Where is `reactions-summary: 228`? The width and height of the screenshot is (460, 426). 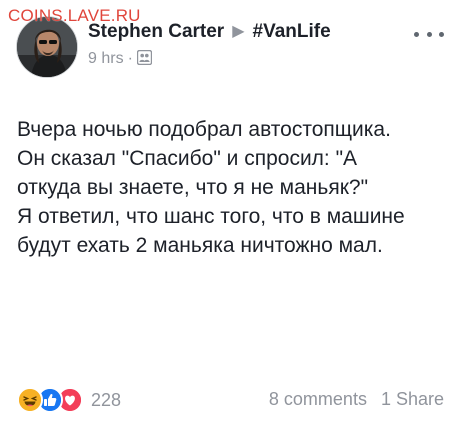 reactions-summary: 228 is located at coordinates (69, 400).